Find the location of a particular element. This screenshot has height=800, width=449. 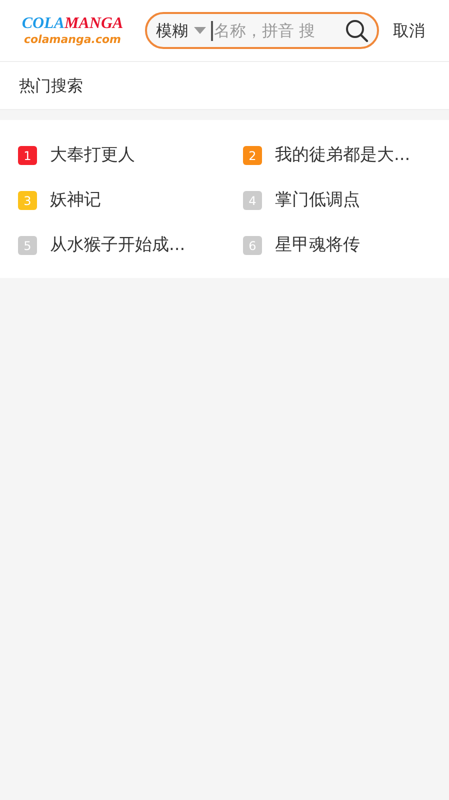

logo-word: MANGA is located at coordinates (94, 24).